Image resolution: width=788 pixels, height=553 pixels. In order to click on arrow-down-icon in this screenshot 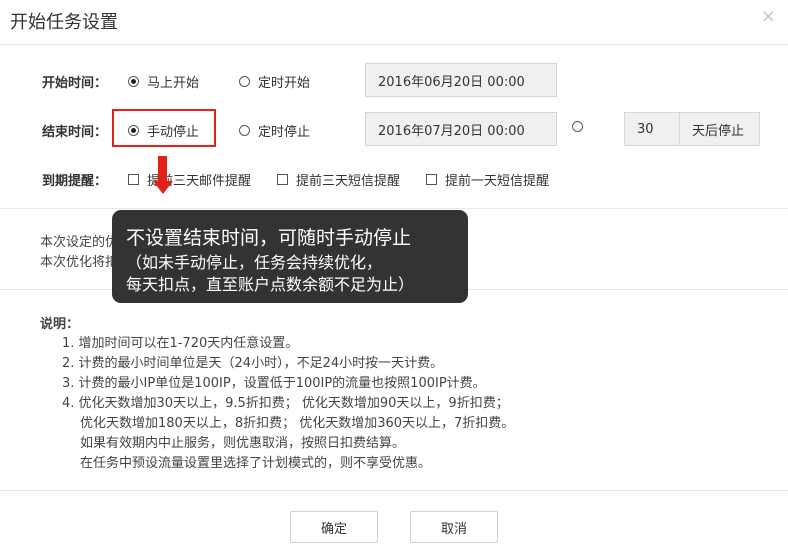, I will do `click(163, 187)`.